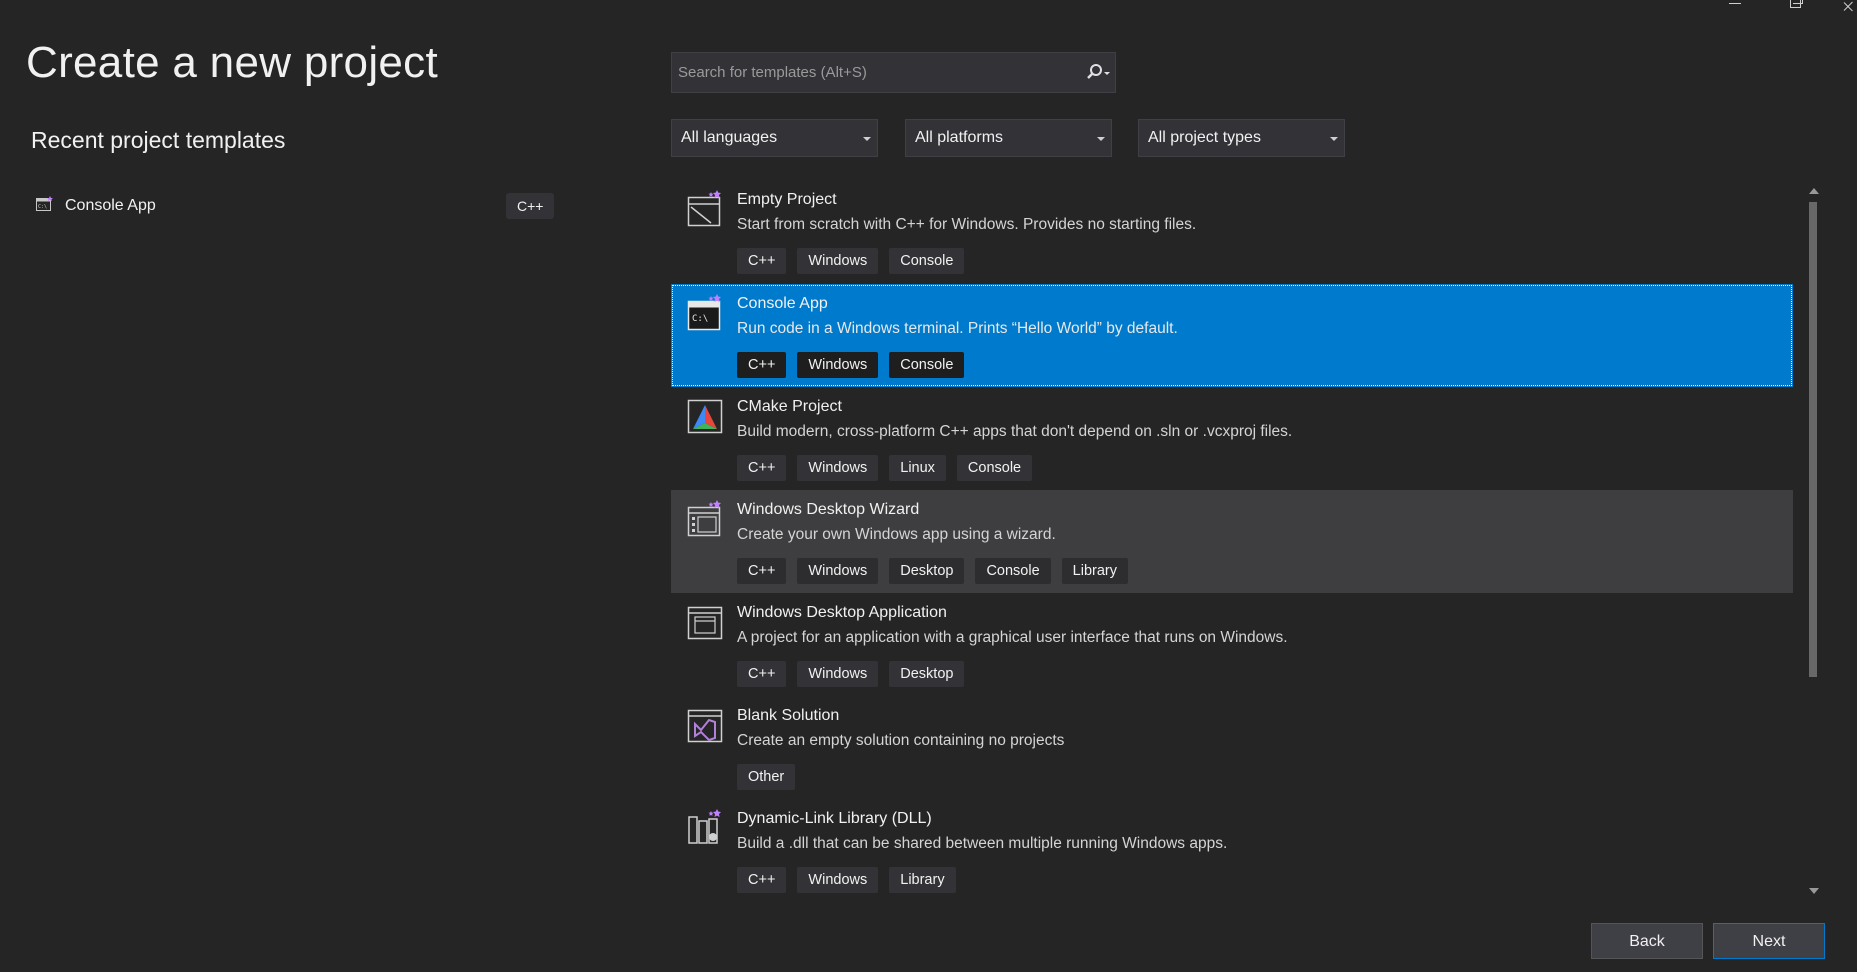 The image size is (1857, 972). What do you see at coordinates (705, 726) in the screenshot?
I see `blank-solution-icon` at bounding box center [705, 726].